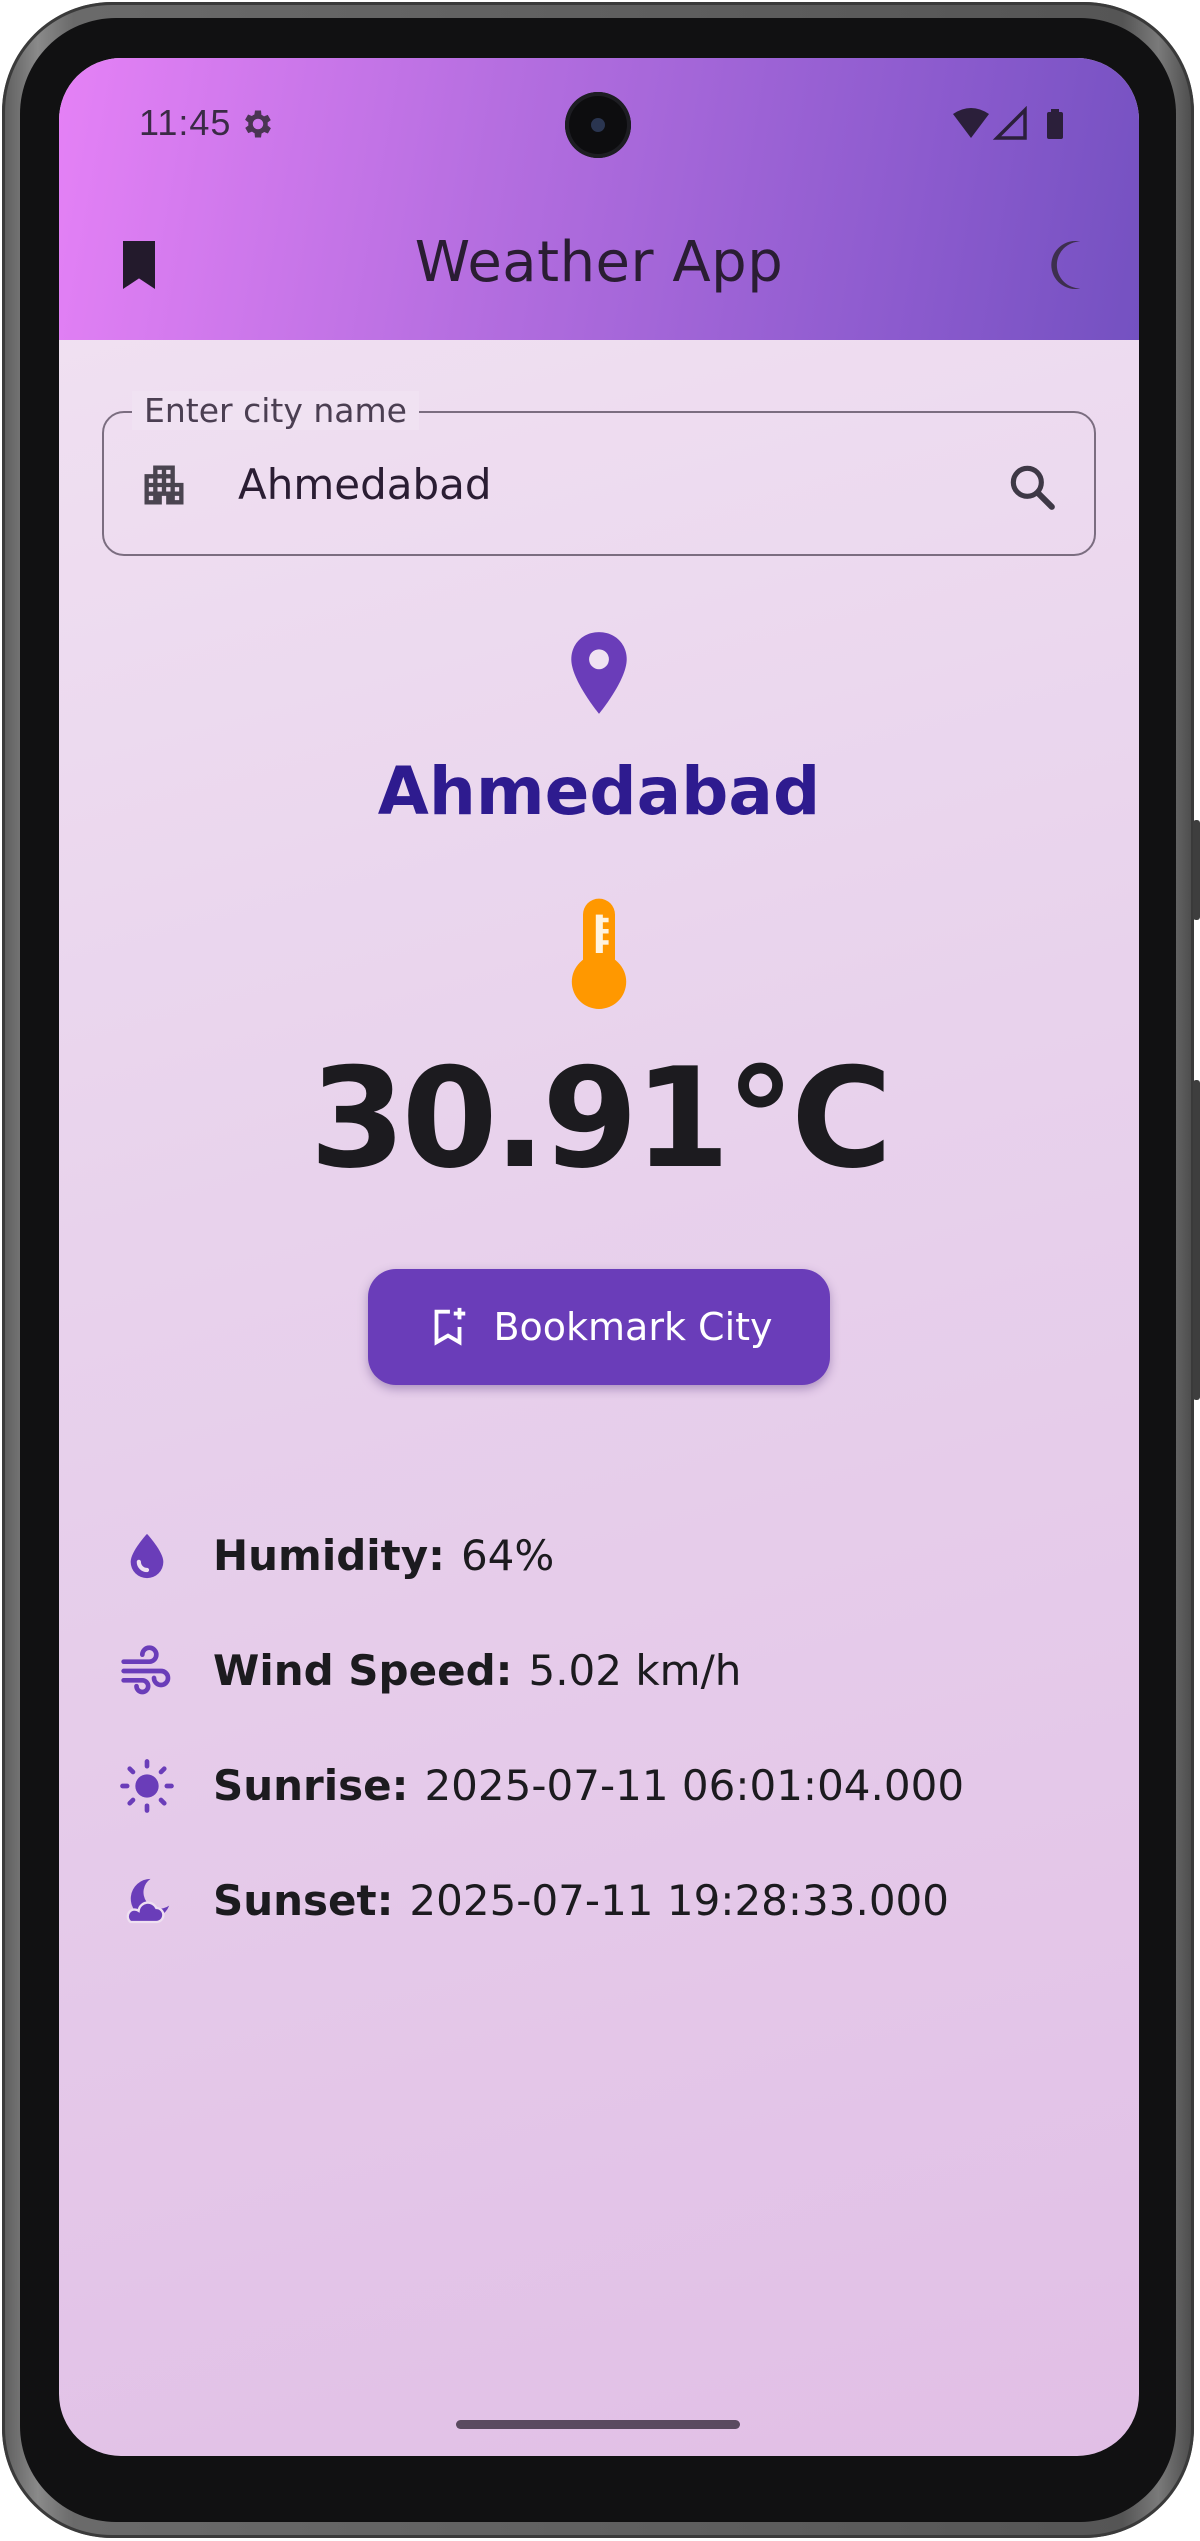 The image size is (1200, 2541). Describe the element at coordinates (507, 1555) in the screenshot. I see `humidity-value: 64%` at that location.